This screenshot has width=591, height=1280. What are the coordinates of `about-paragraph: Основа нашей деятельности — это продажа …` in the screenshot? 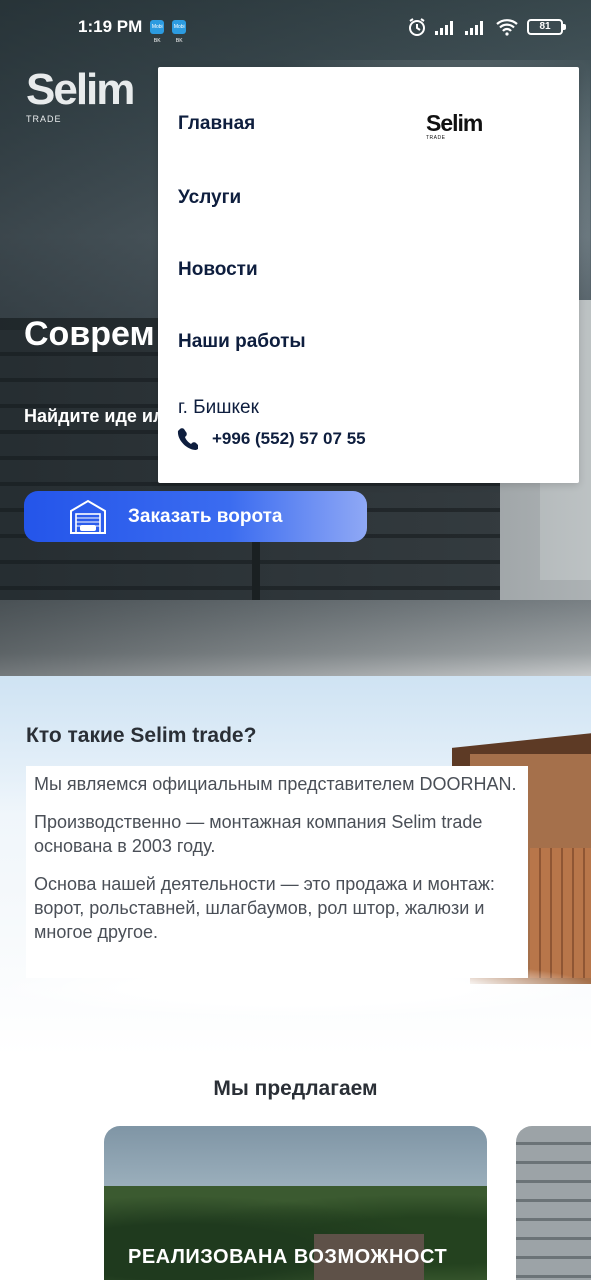 It's located at (264, 908).